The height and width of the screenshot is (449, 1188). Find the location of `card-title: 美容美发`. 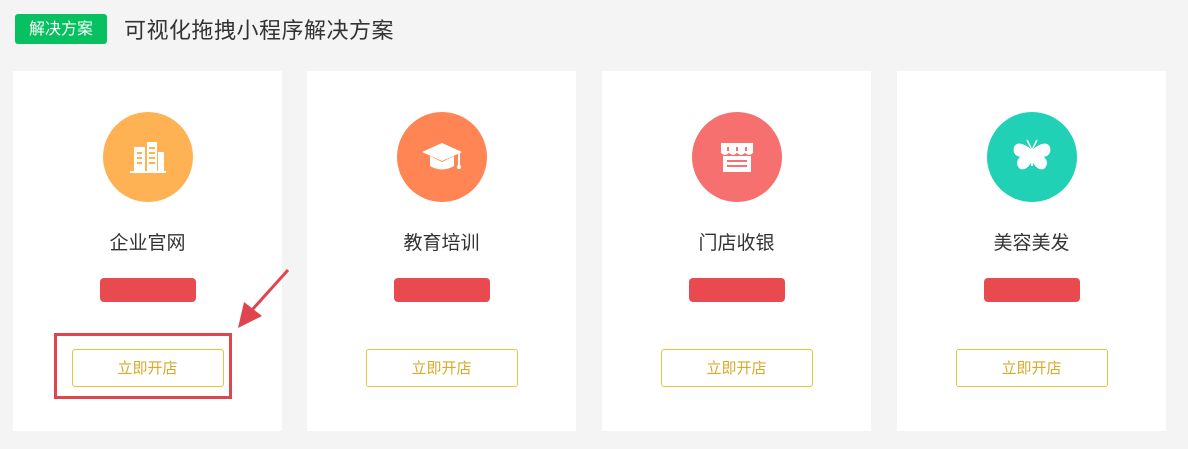

card-title: 美容美发 is located at coordinates (1031, 243).